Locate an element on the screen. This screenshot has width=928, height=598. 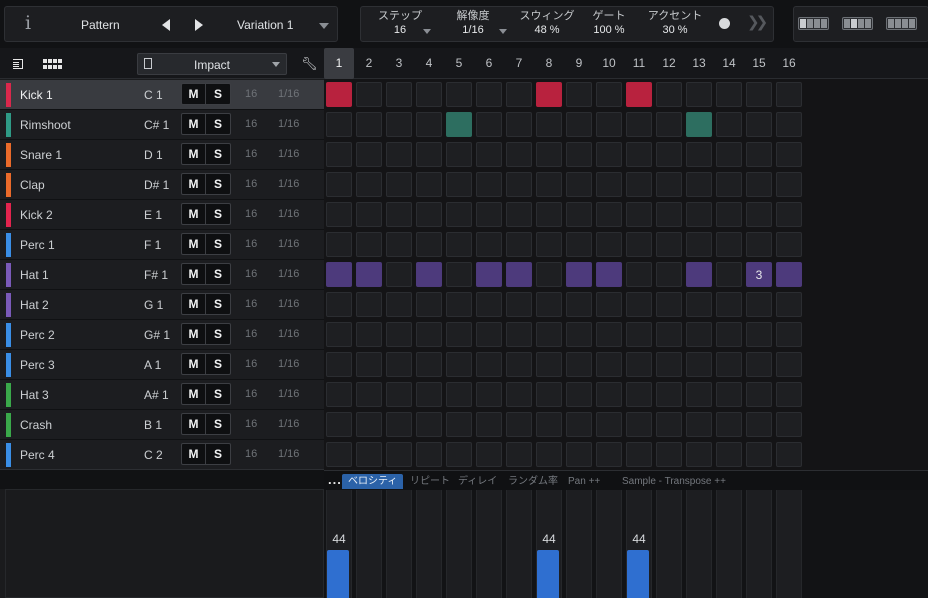
resolution-dropdown-icon is located at coordinates (503, 31).